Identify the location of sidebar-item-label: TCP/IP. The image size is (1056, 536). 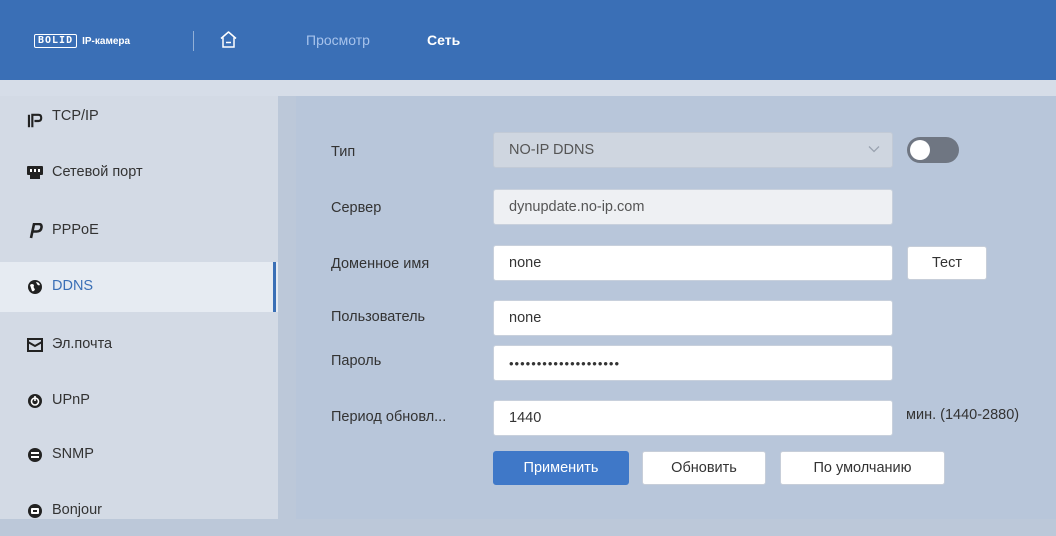
(75, 116).